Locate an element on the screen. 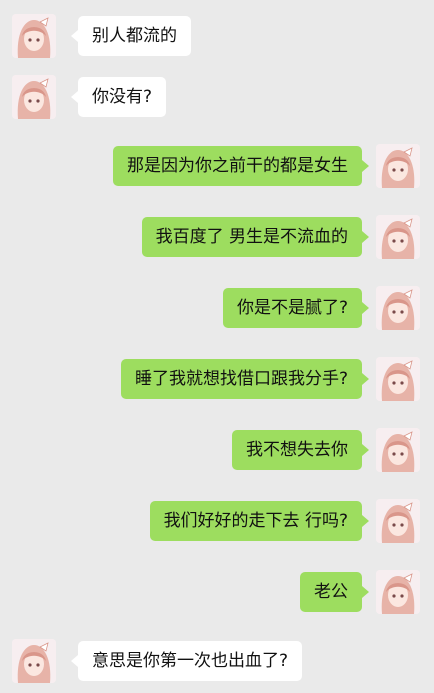 The height and width of the screenshot is (693, 434). message-row: 你没有? is located at coordinates (217, 96).